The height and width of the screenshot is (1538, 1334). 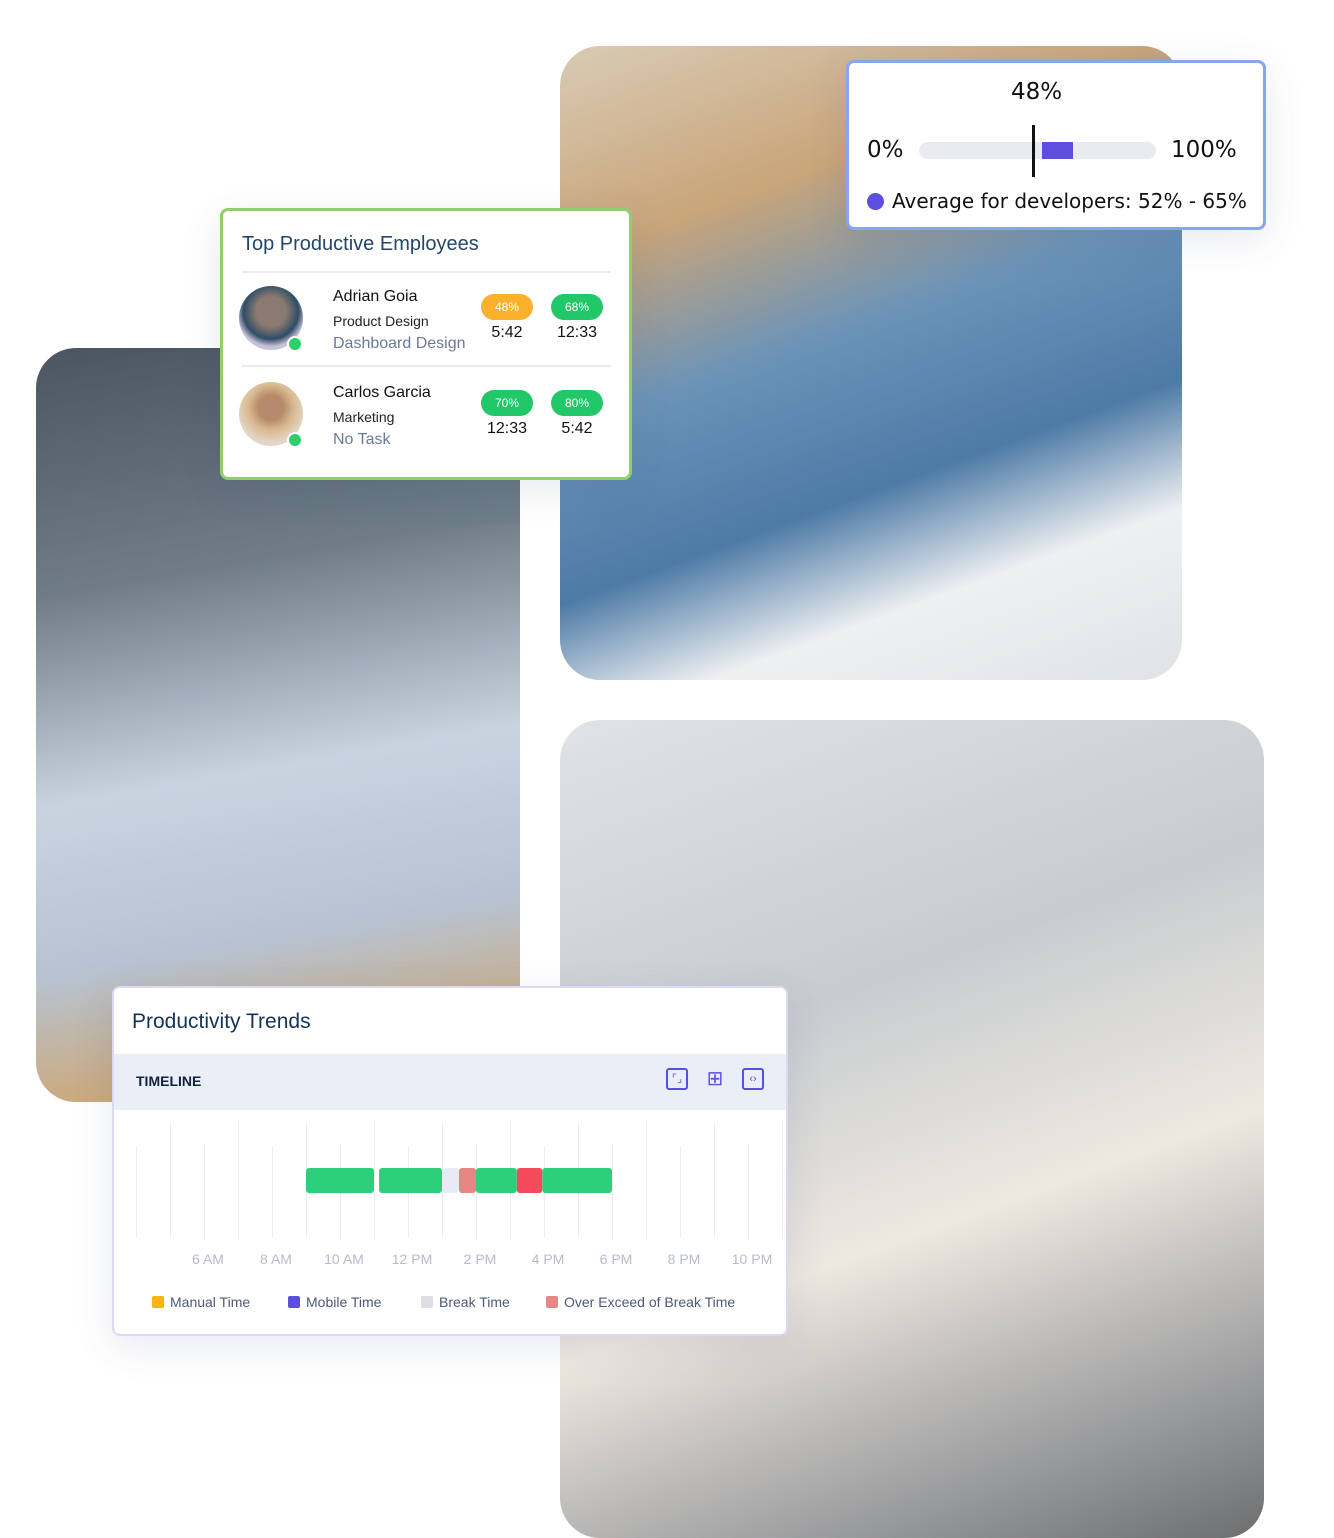 I want to click on x-tick-label: 4 PM, so click(x=548, y=1259).